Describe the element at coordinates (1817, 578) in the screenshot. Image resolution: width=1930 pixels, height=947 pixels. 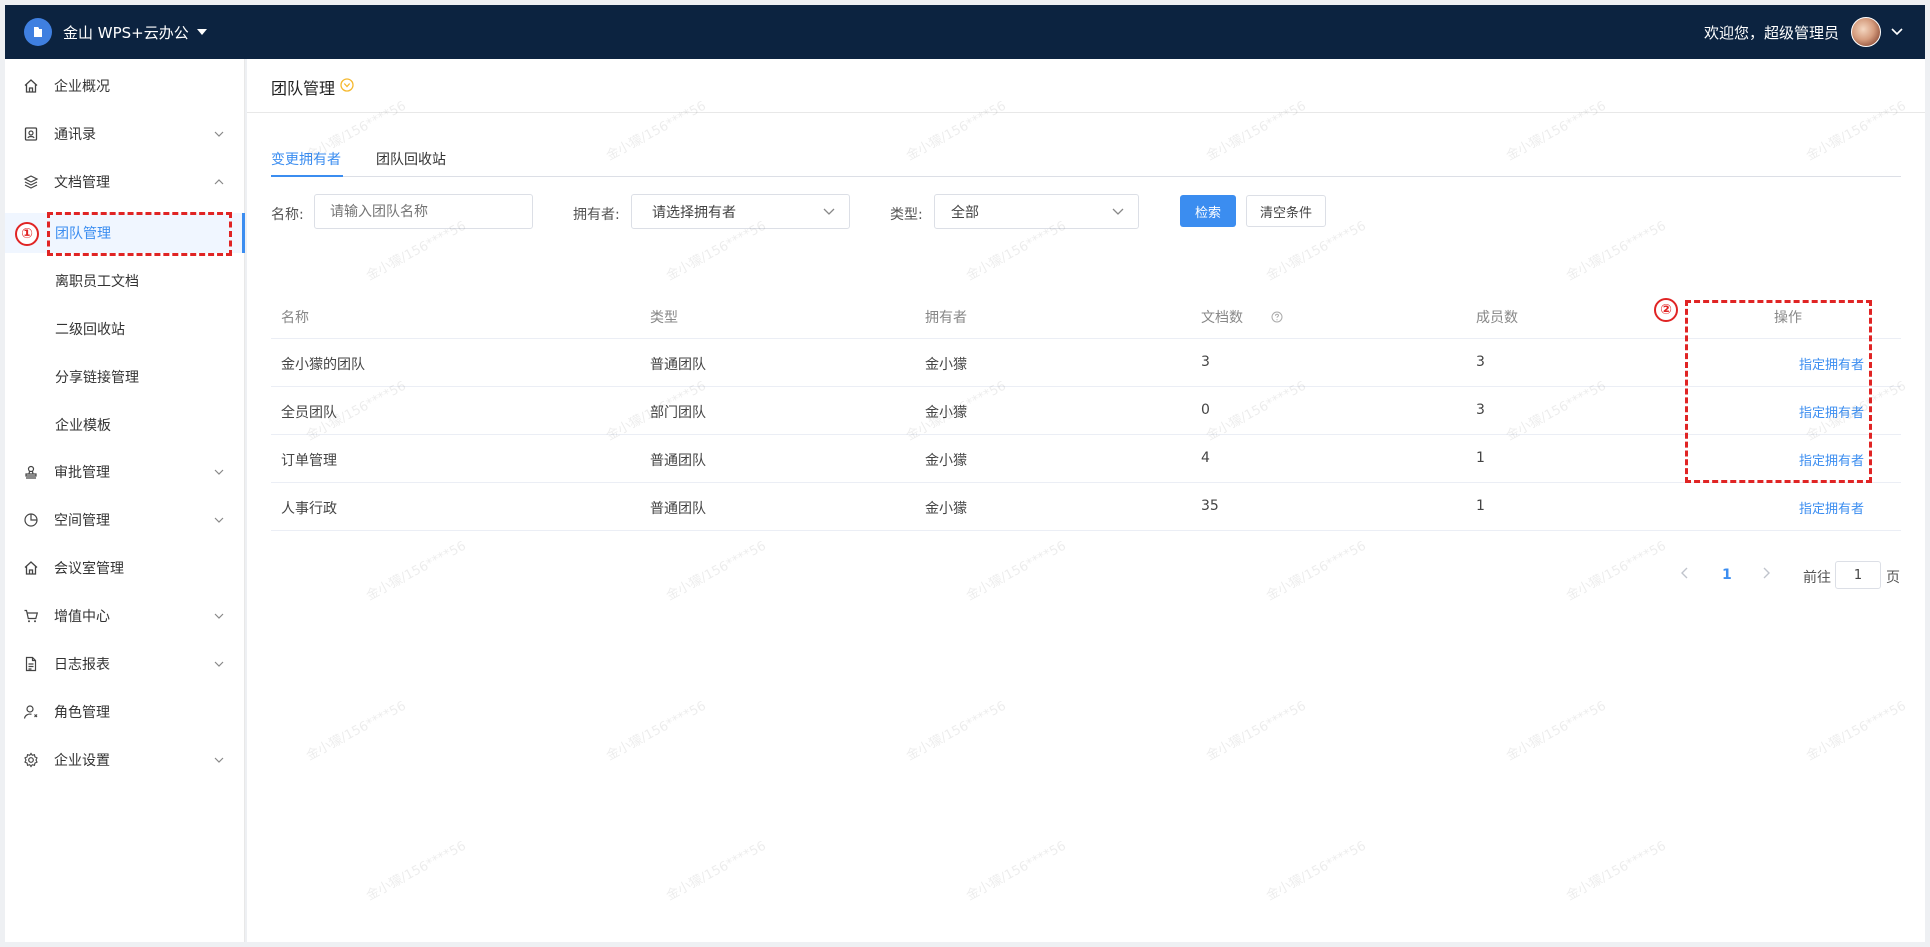
I see `goto-prefix: 前往` at that location.